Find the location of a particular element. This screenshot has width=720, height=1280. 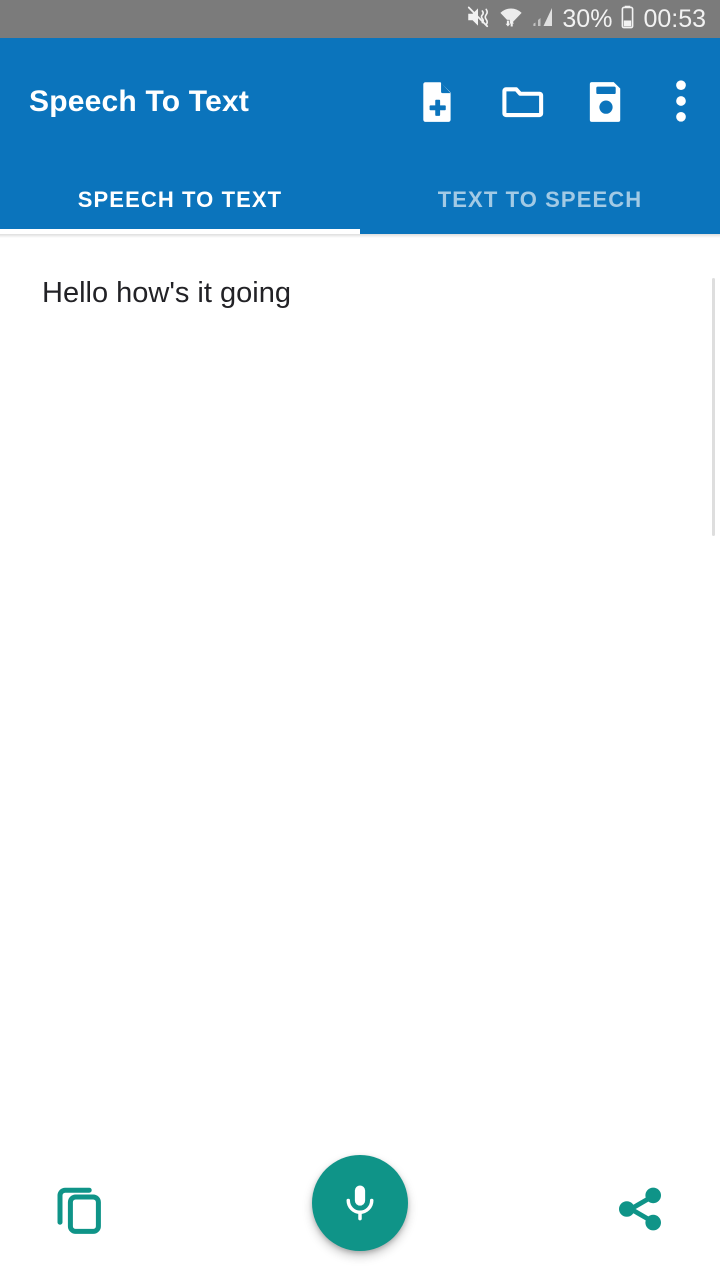

wifi-icon is located at coordinates (511, 19).